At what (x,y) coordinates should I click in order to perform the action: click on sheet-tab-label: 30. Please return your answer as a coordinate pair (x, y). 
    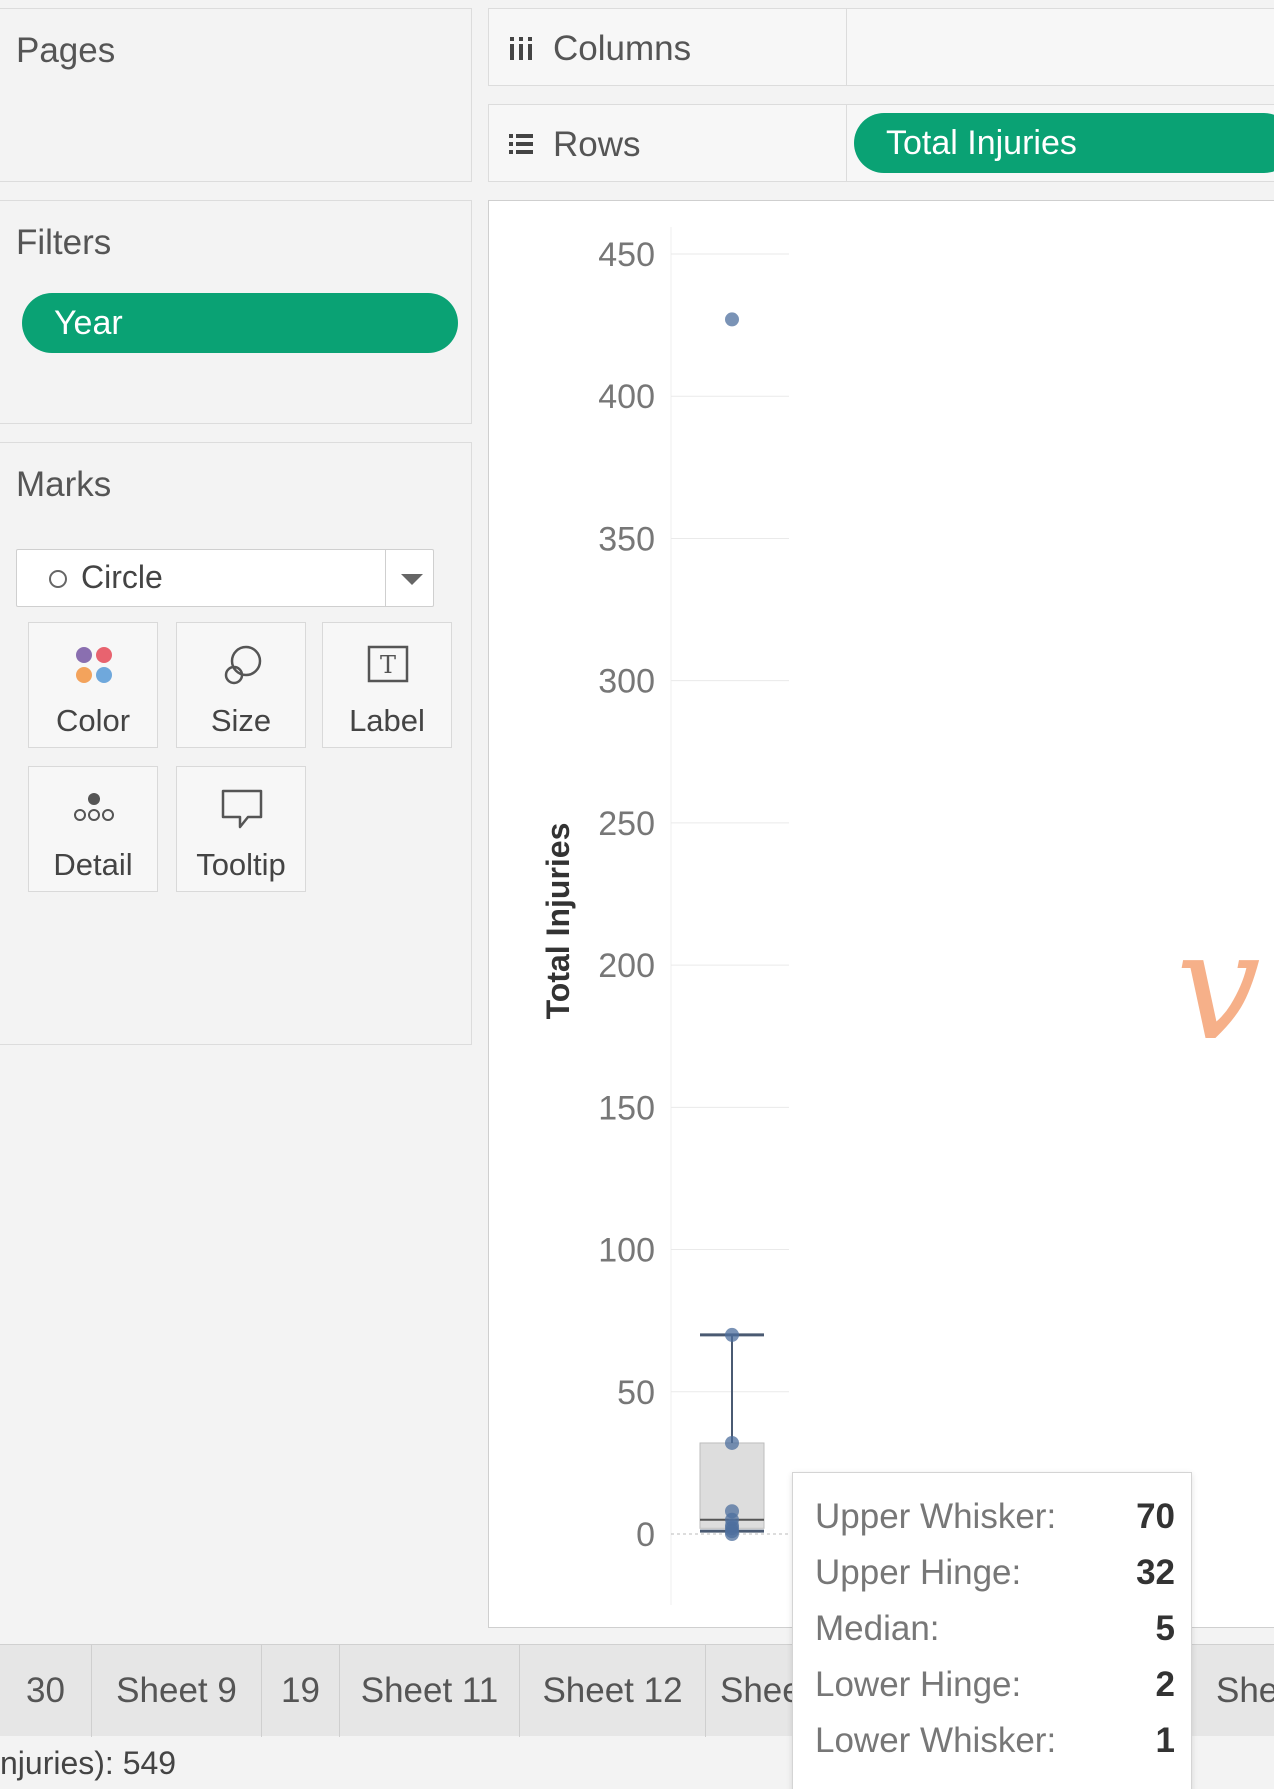
    Looking at the image, I should click on (45, 1690).